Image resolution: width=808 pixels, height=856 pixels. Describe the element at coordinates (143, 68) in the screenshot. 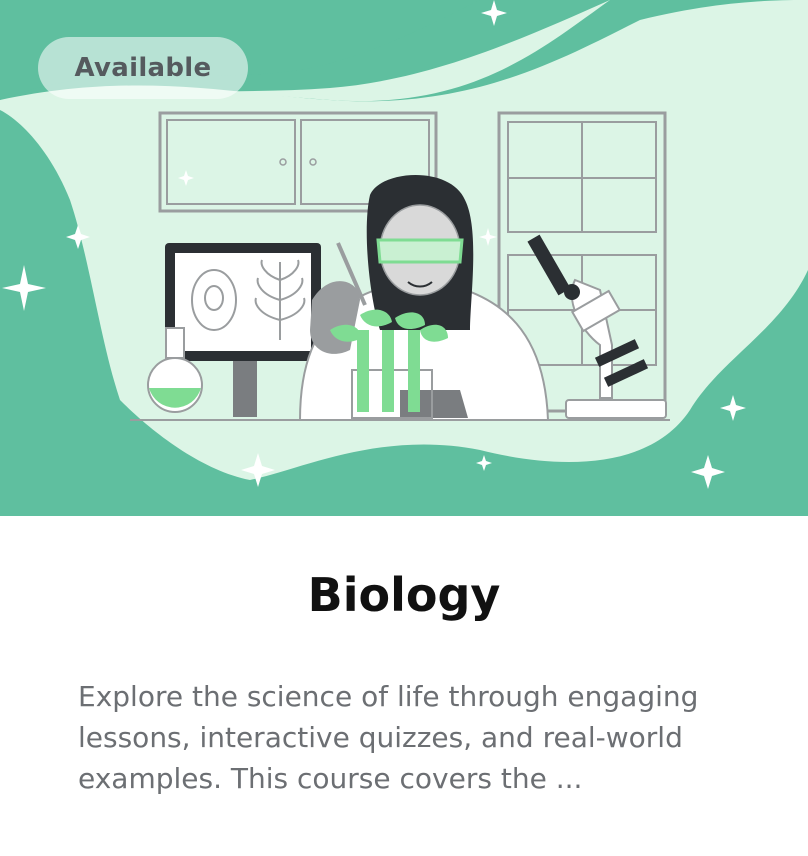

I see `availability-badge: Available` at that location.